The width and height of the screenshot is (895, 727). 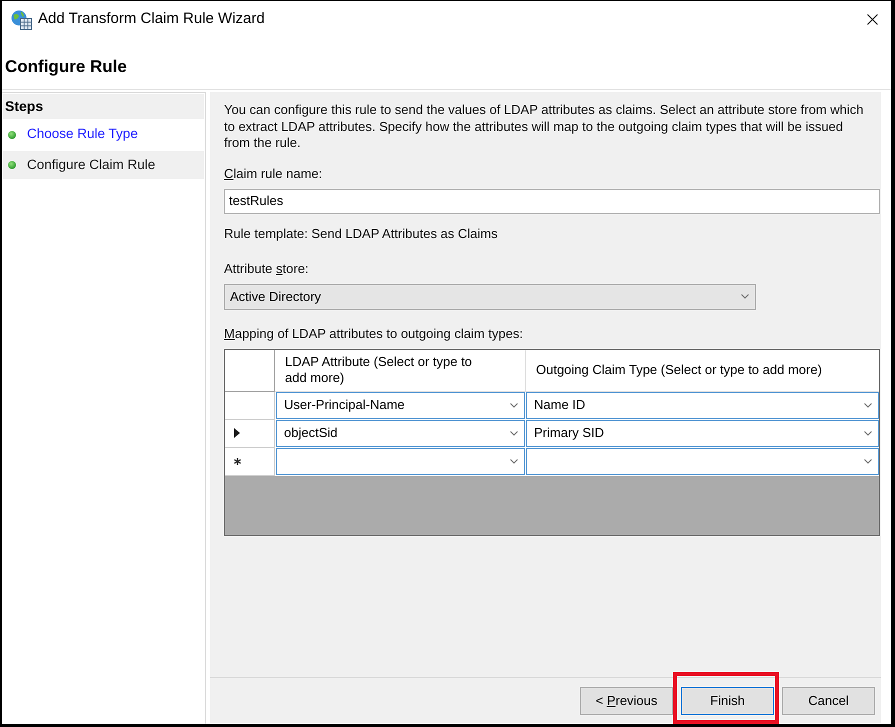 I want to click on wizard-button: Cancel, so click(x=828, y=701).